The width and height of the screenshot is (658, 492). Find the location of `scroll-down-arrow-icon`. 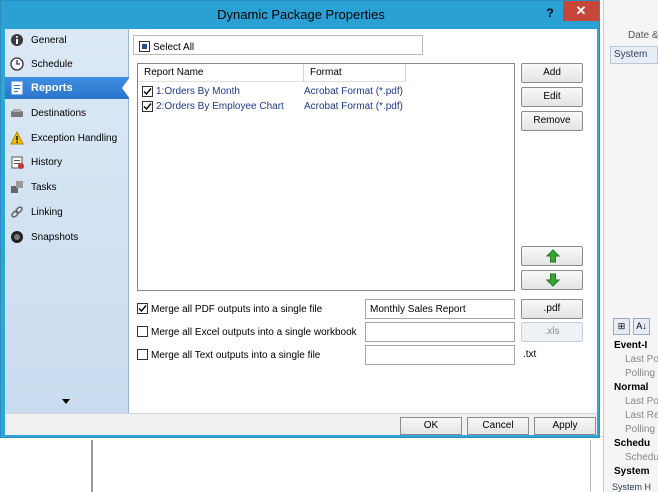

scroll-down-arrow-icon is located at coordinates (66, 401).